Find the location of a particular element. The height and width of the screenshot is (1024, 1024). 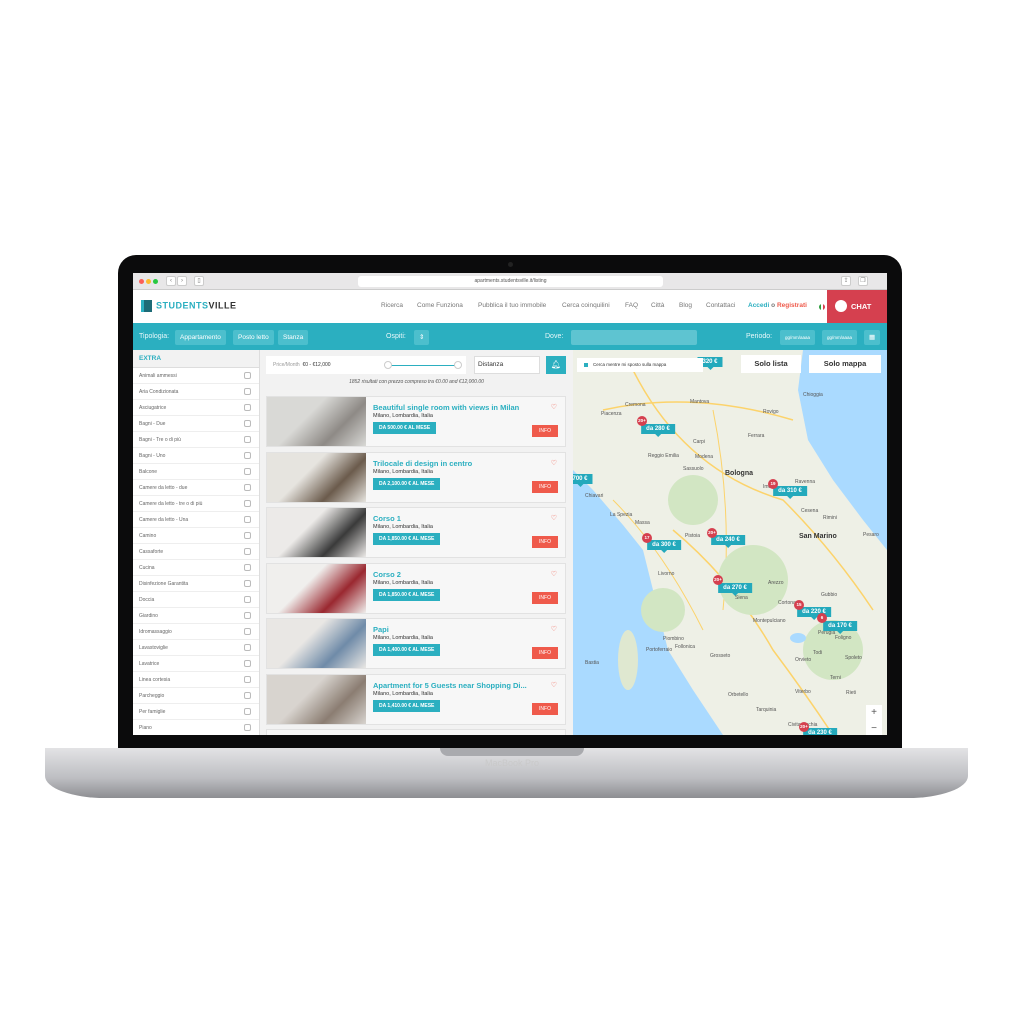

sort-select: Distanza is located at coordinates (507, 365).